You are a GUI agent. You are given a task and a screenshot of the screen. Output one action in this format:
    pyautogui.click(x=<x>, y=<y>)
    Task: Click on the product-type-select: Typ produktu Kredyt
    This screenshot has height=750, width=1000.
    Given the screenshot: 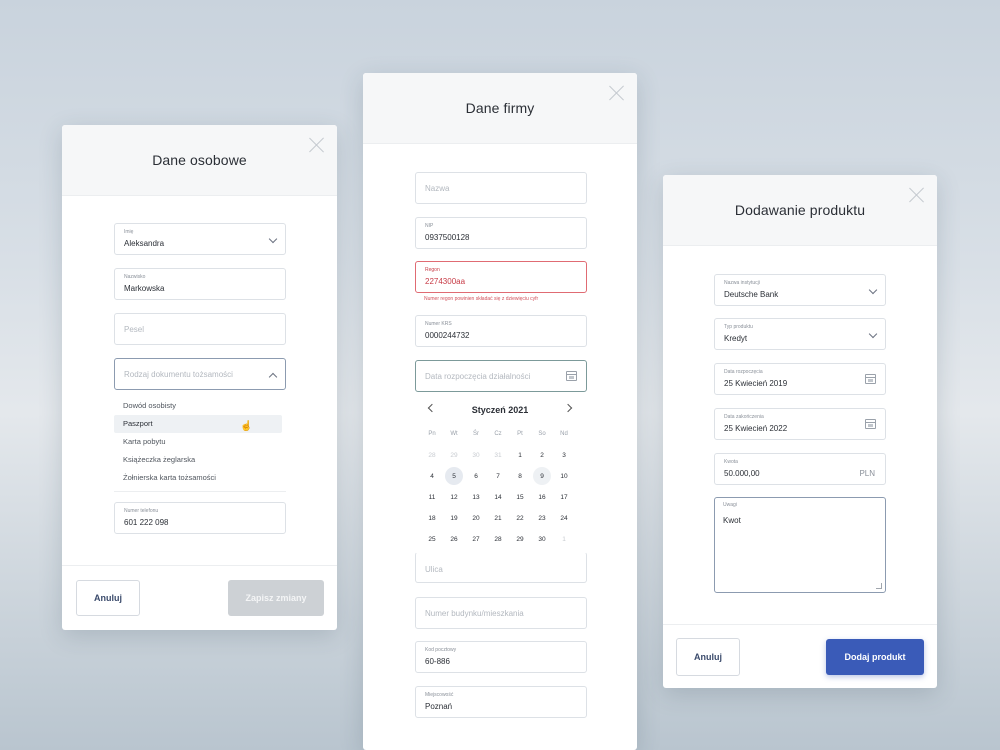 What is the action you would take?
    pyautogui.click(x=800, y=334)
    